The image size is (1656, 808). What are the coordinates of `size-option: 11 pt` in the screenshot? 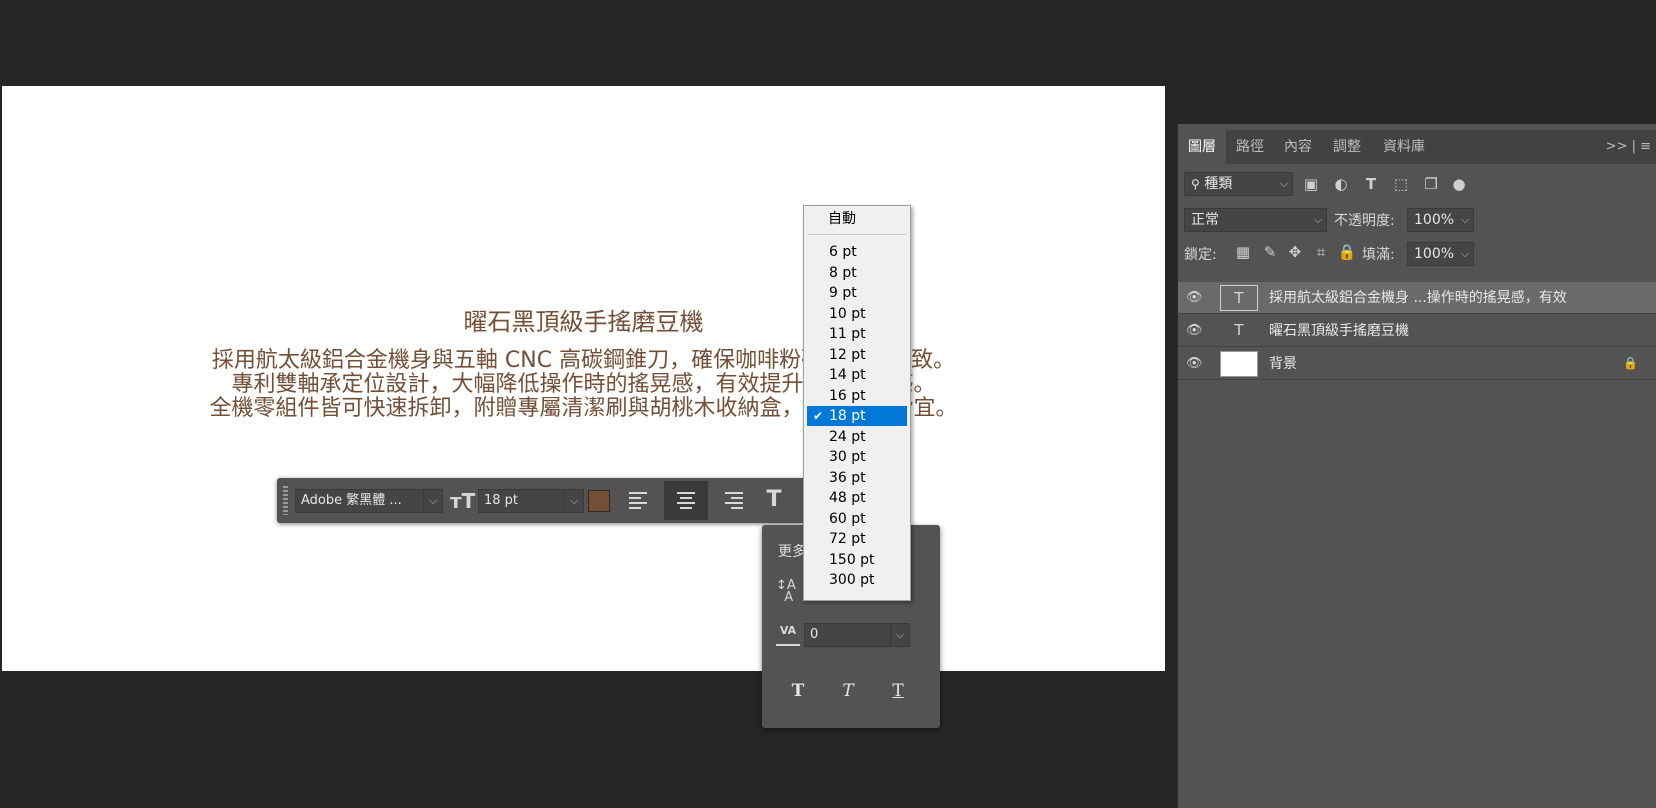 It's located at (857, 334).